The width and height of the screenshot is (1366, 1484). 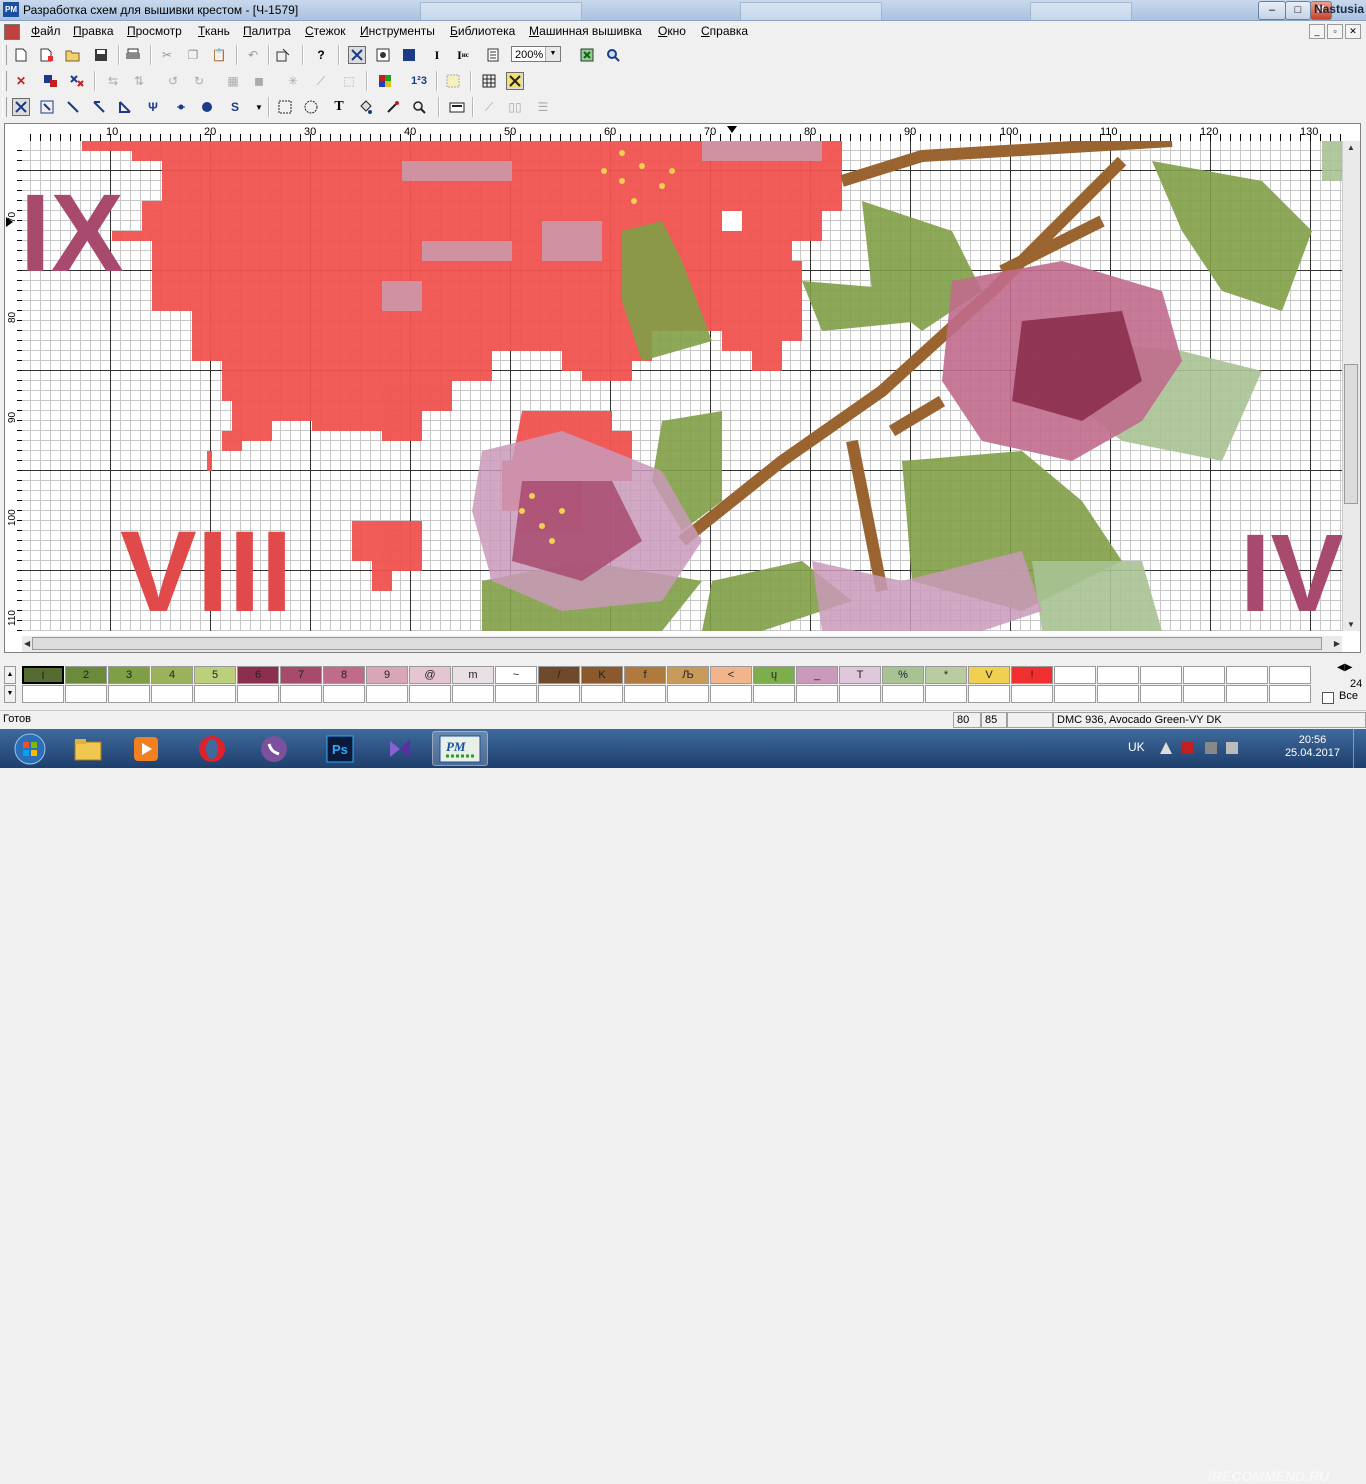 What do you see at coordinates (419, 81) in the screenshot?
I see `numbering-icon: 1²3` at bounding box center [419, 81].